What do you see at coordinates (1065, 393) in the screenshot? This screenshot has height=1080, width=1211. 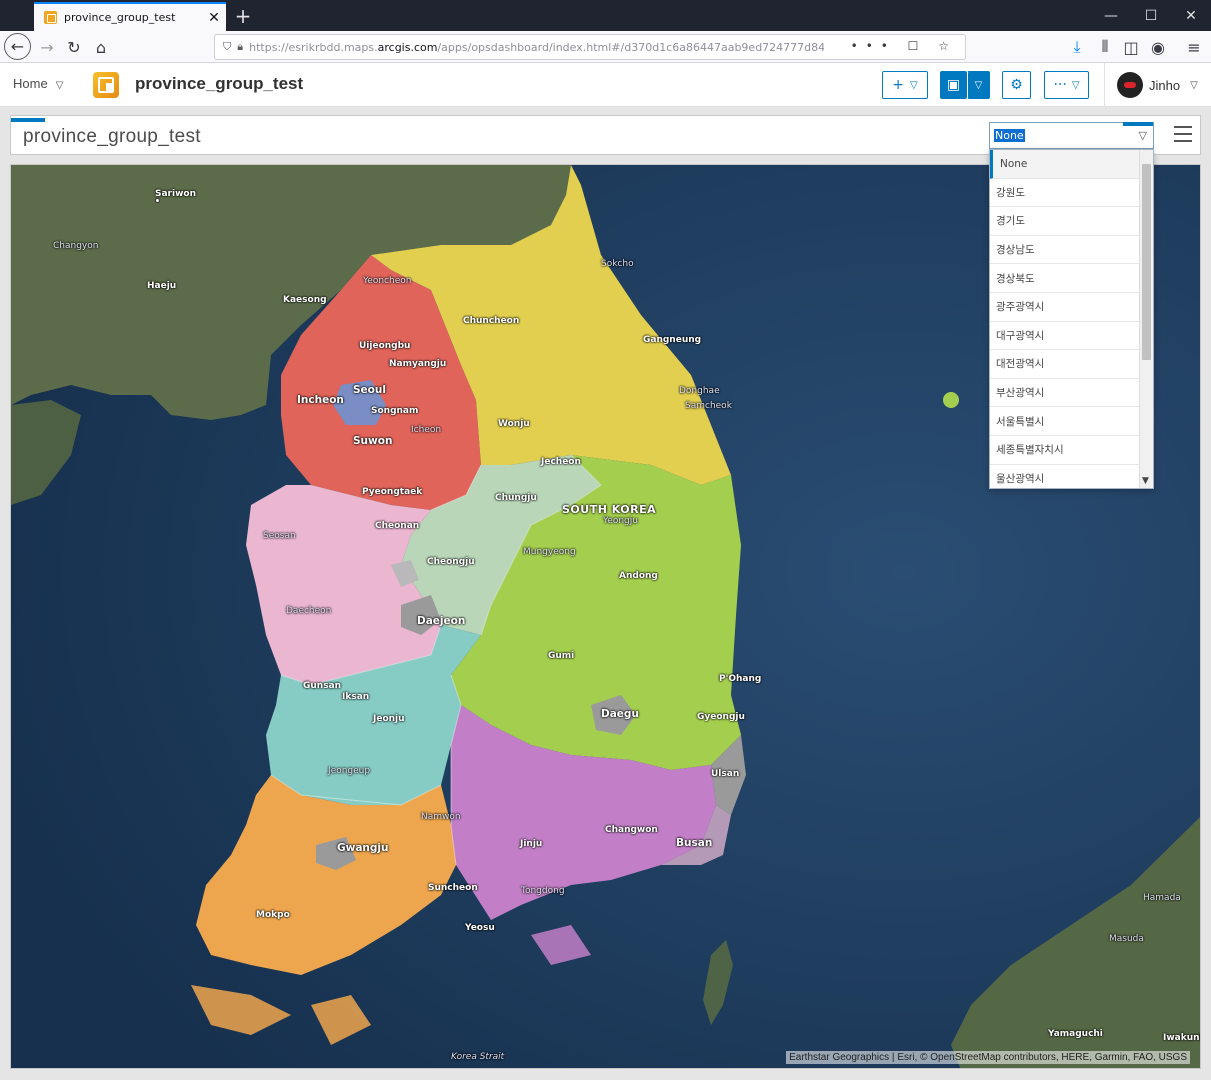 I see `option-busan: 부산광역시` at bounding box center [1065, 393].